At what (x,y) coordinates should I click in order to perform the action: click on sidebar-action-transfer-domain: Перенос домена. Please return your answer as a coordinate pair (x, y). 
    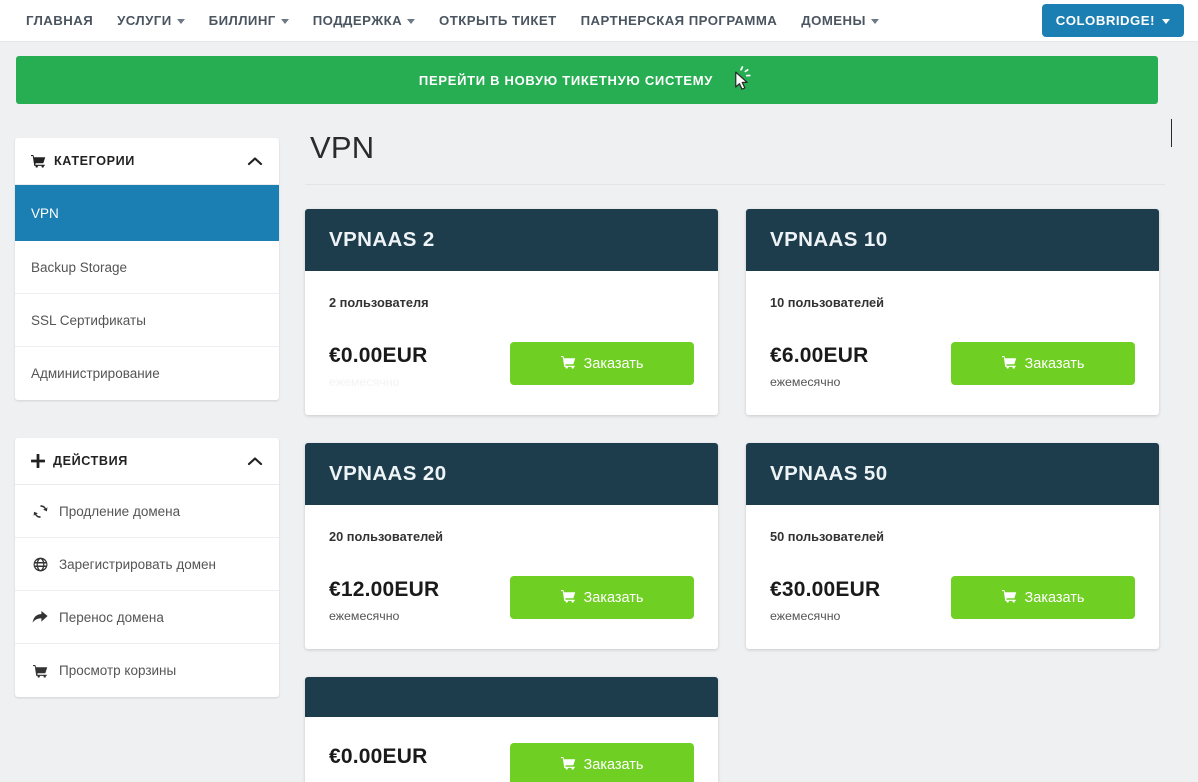
    Looking at the image, I should click on (147, 617).